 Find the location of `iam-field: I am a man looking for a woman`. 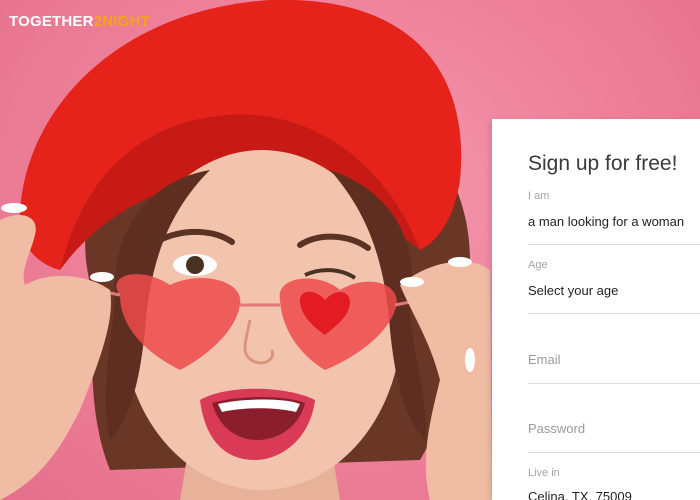

iam-field: I am a man looking for a woman is located at coordinates (614, 217).